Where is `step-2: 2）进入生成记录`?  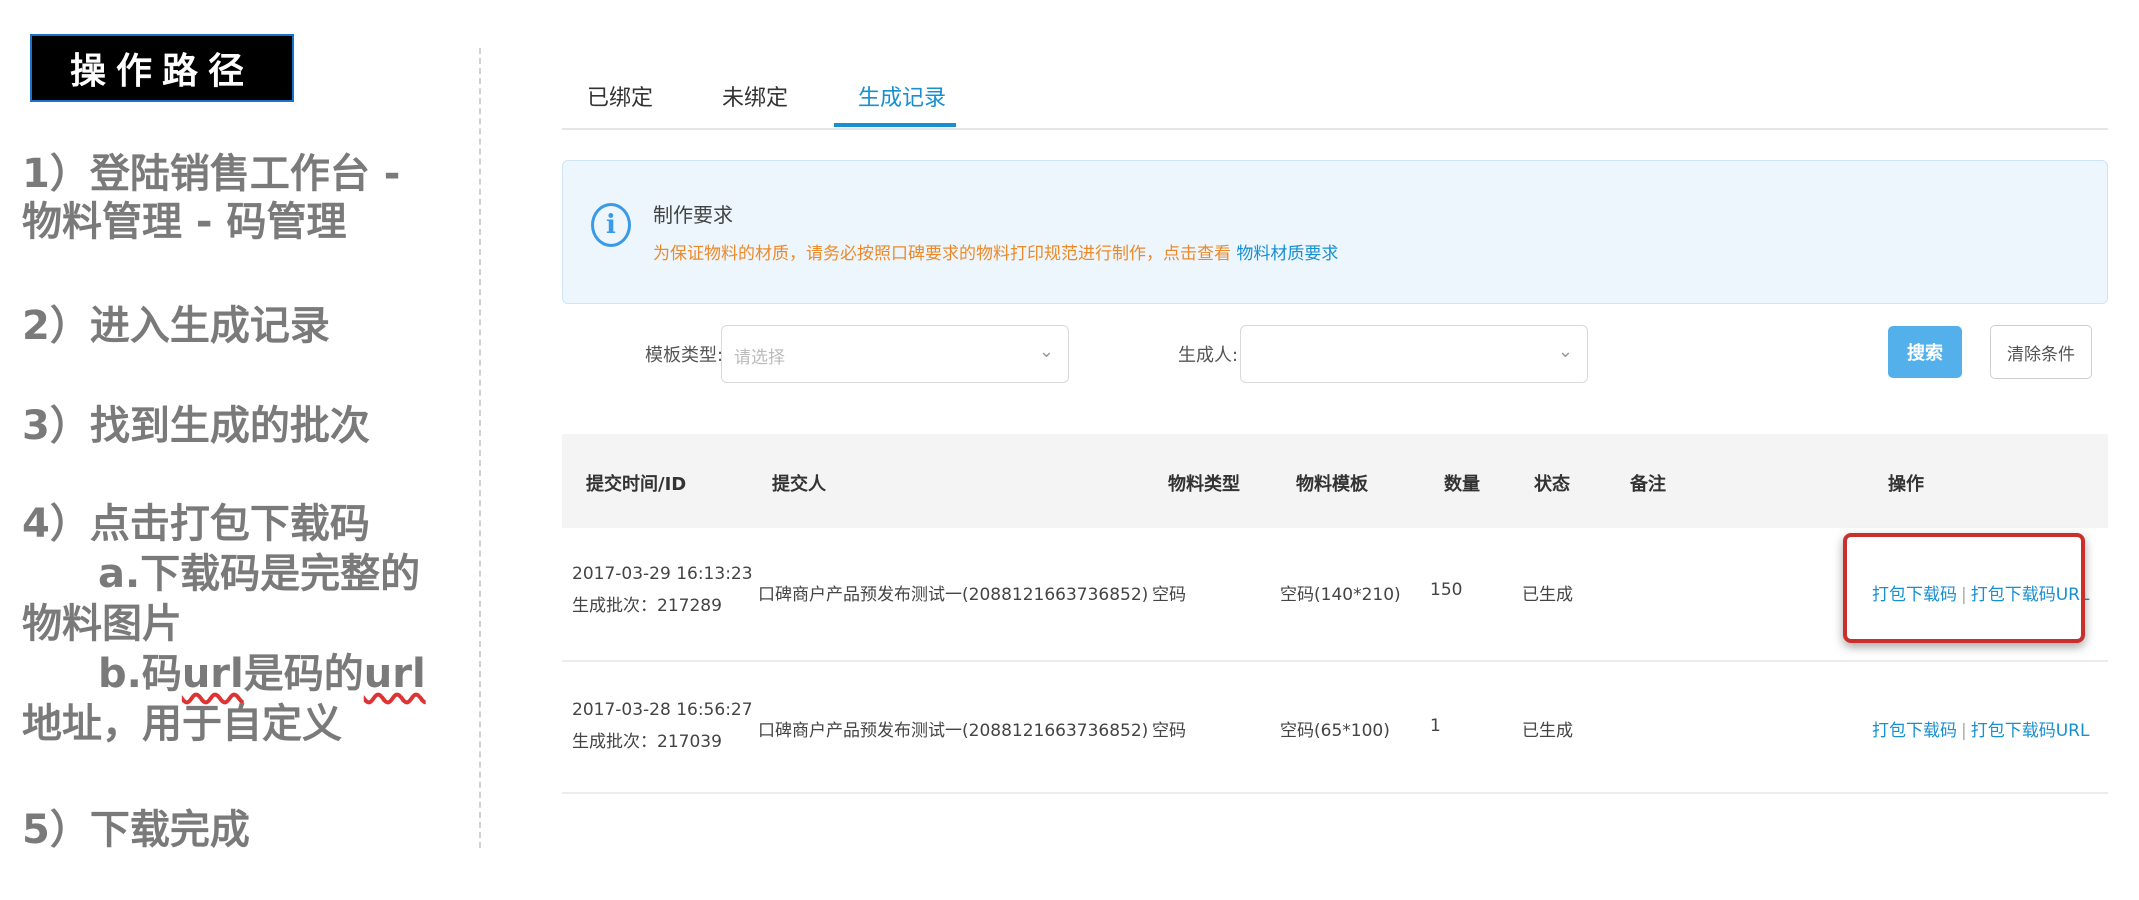 step-2: 2）进入生成记录 is located at coordinates (176, 326).